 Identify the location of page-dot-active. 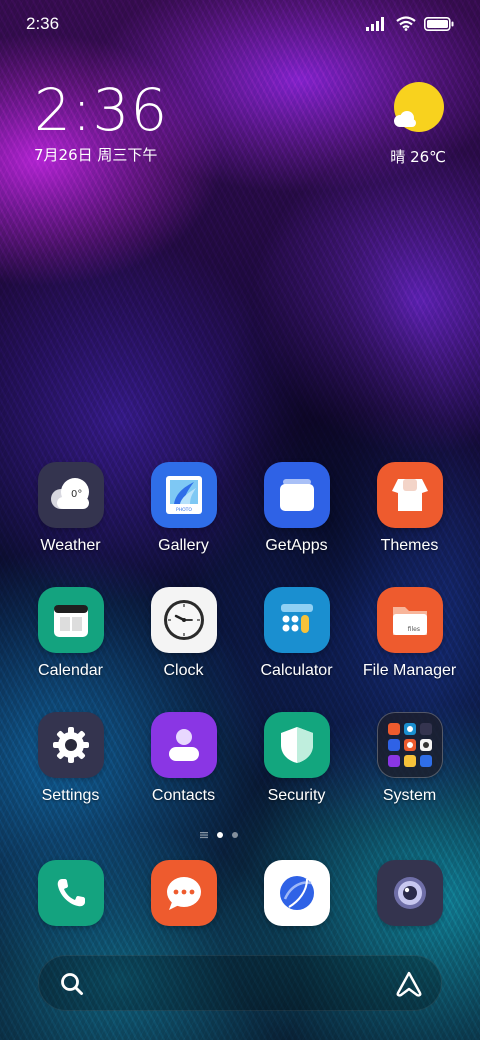
(220, 835).